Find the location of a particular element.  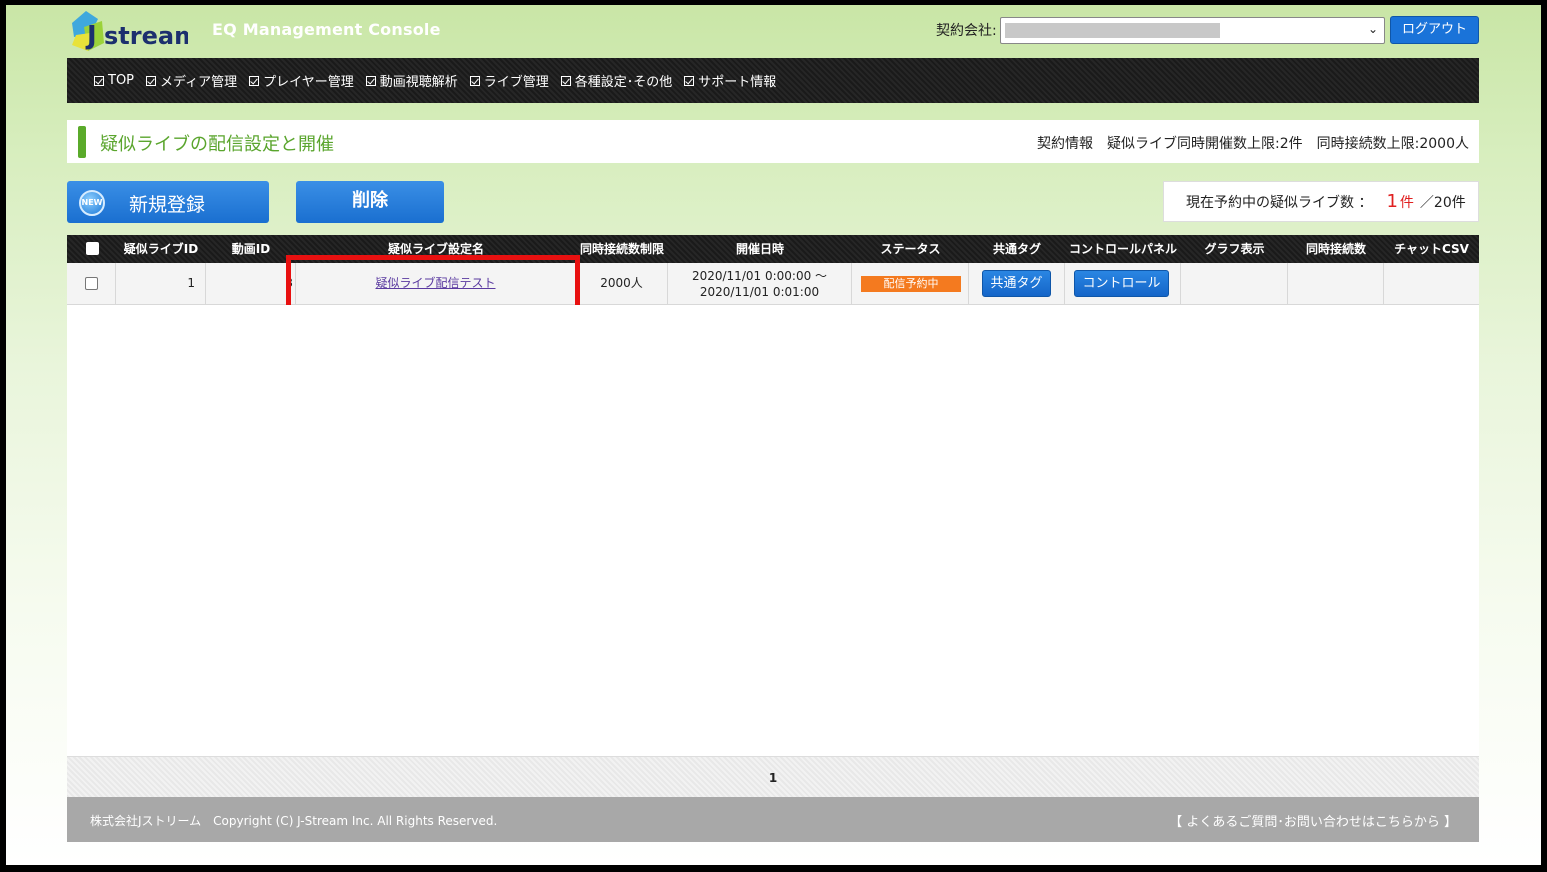

nav-item-analytics: 動画視聴解析 is located at coordinates (411, 80).